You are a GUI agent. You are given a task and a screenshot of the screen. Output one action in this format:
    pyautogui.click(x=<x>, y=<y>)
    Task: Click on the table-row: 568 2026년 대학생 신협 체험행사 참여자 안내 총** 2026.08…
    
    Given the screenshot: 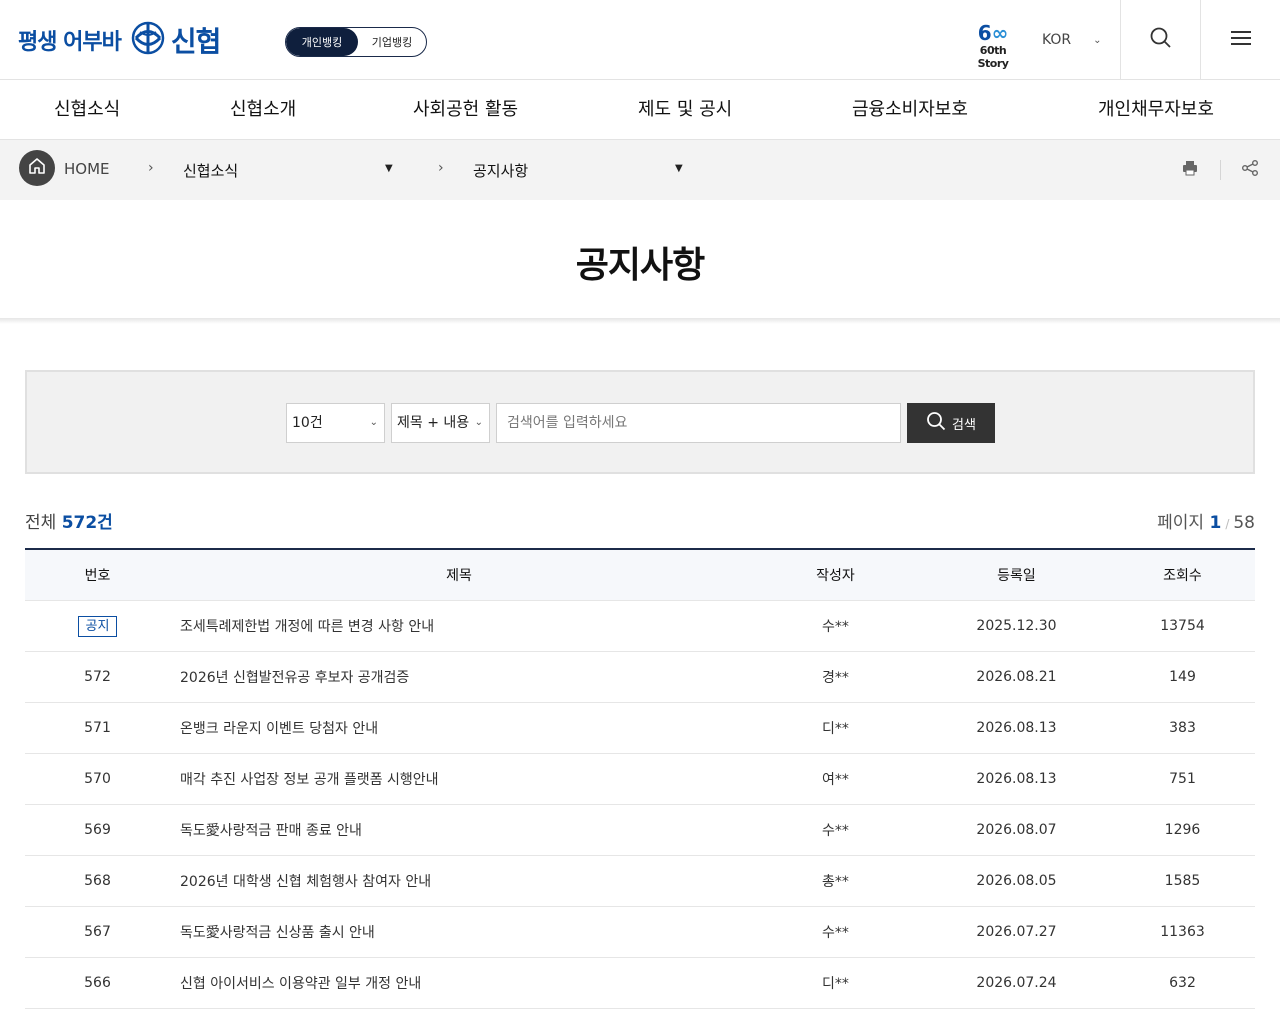 What is the action you would take?
    pyautogui.click(x=640, y=881)
    